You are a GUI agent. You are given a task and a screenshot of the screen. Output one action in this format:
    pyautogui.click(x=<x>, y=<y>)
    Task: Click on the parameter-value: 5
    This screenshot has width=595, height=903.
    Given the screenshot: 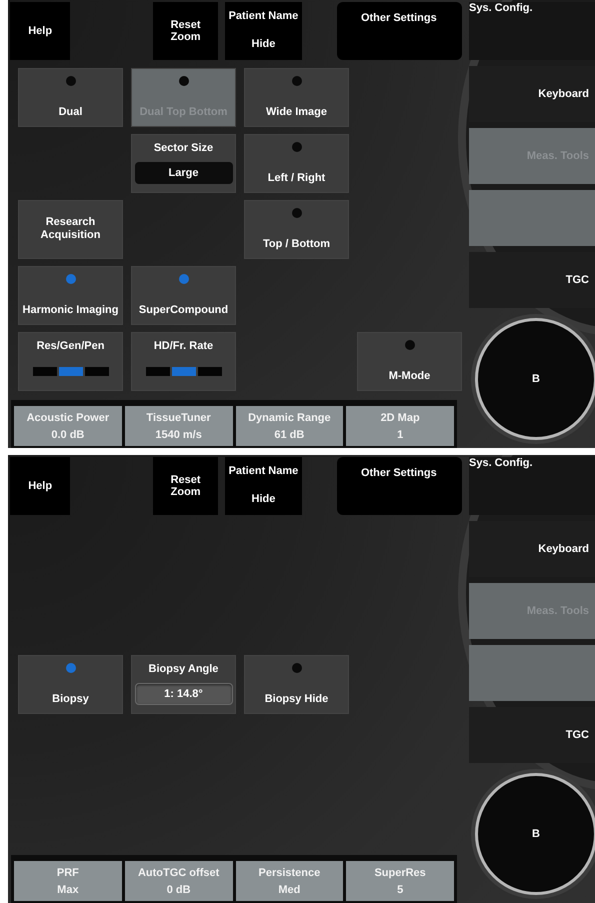 What is the action you would take?
    pyautogui.click(x=400, y=890)
    